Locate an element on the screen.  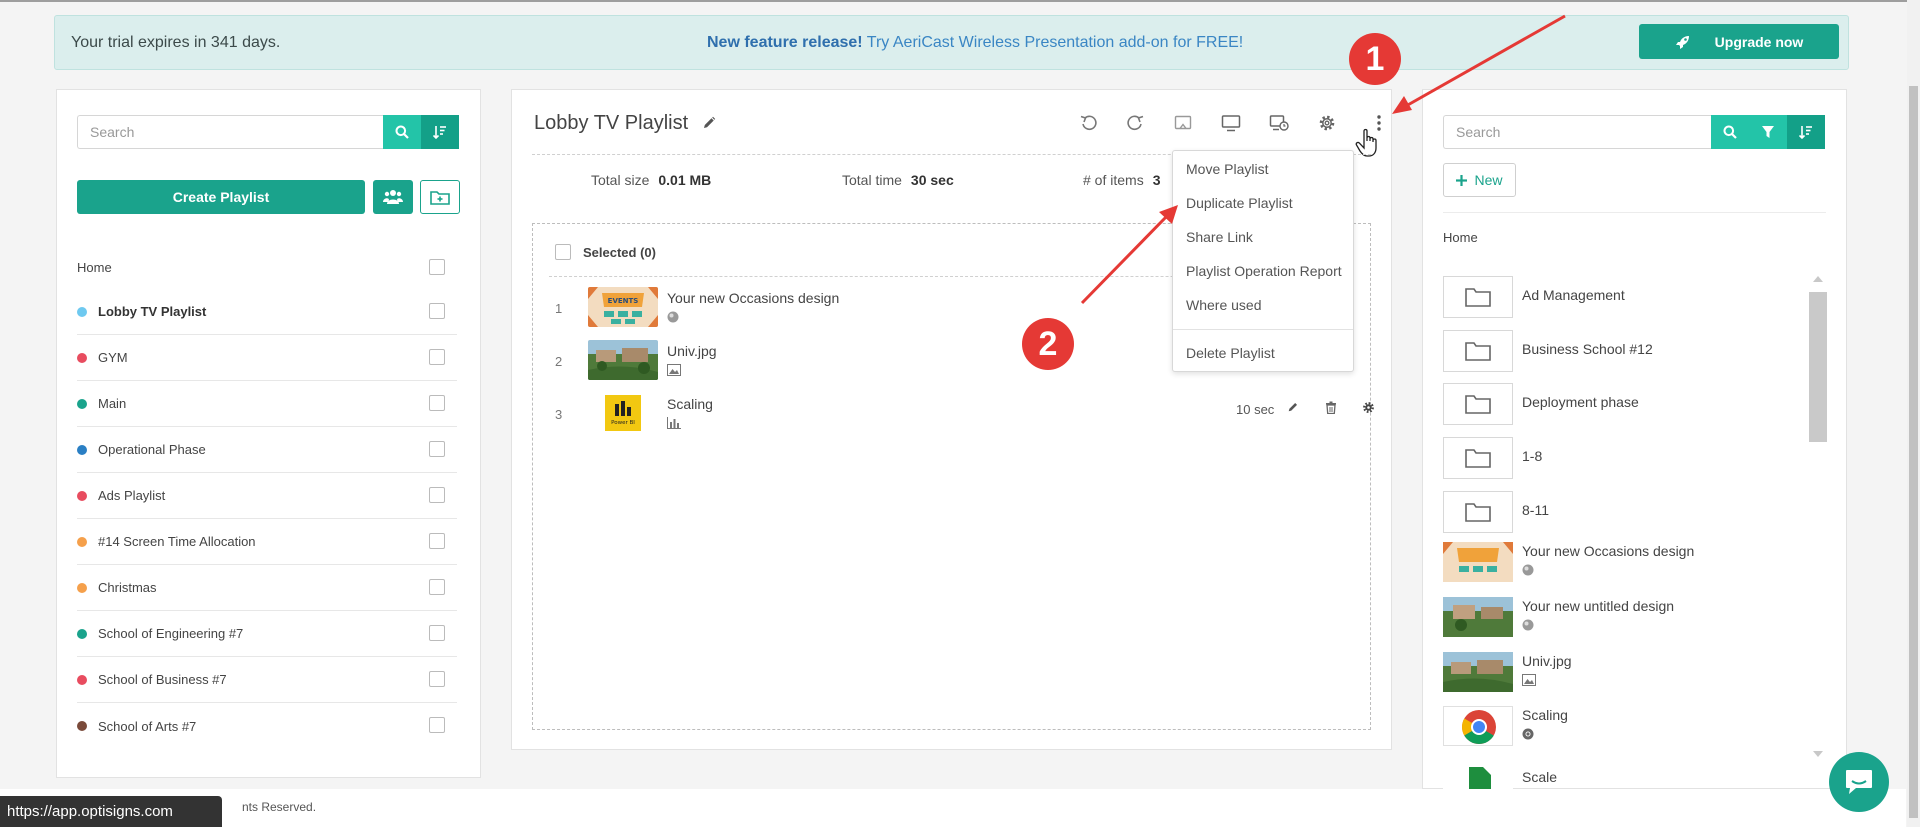
asset-item: Scaling is located at coordinates (1613, 729).